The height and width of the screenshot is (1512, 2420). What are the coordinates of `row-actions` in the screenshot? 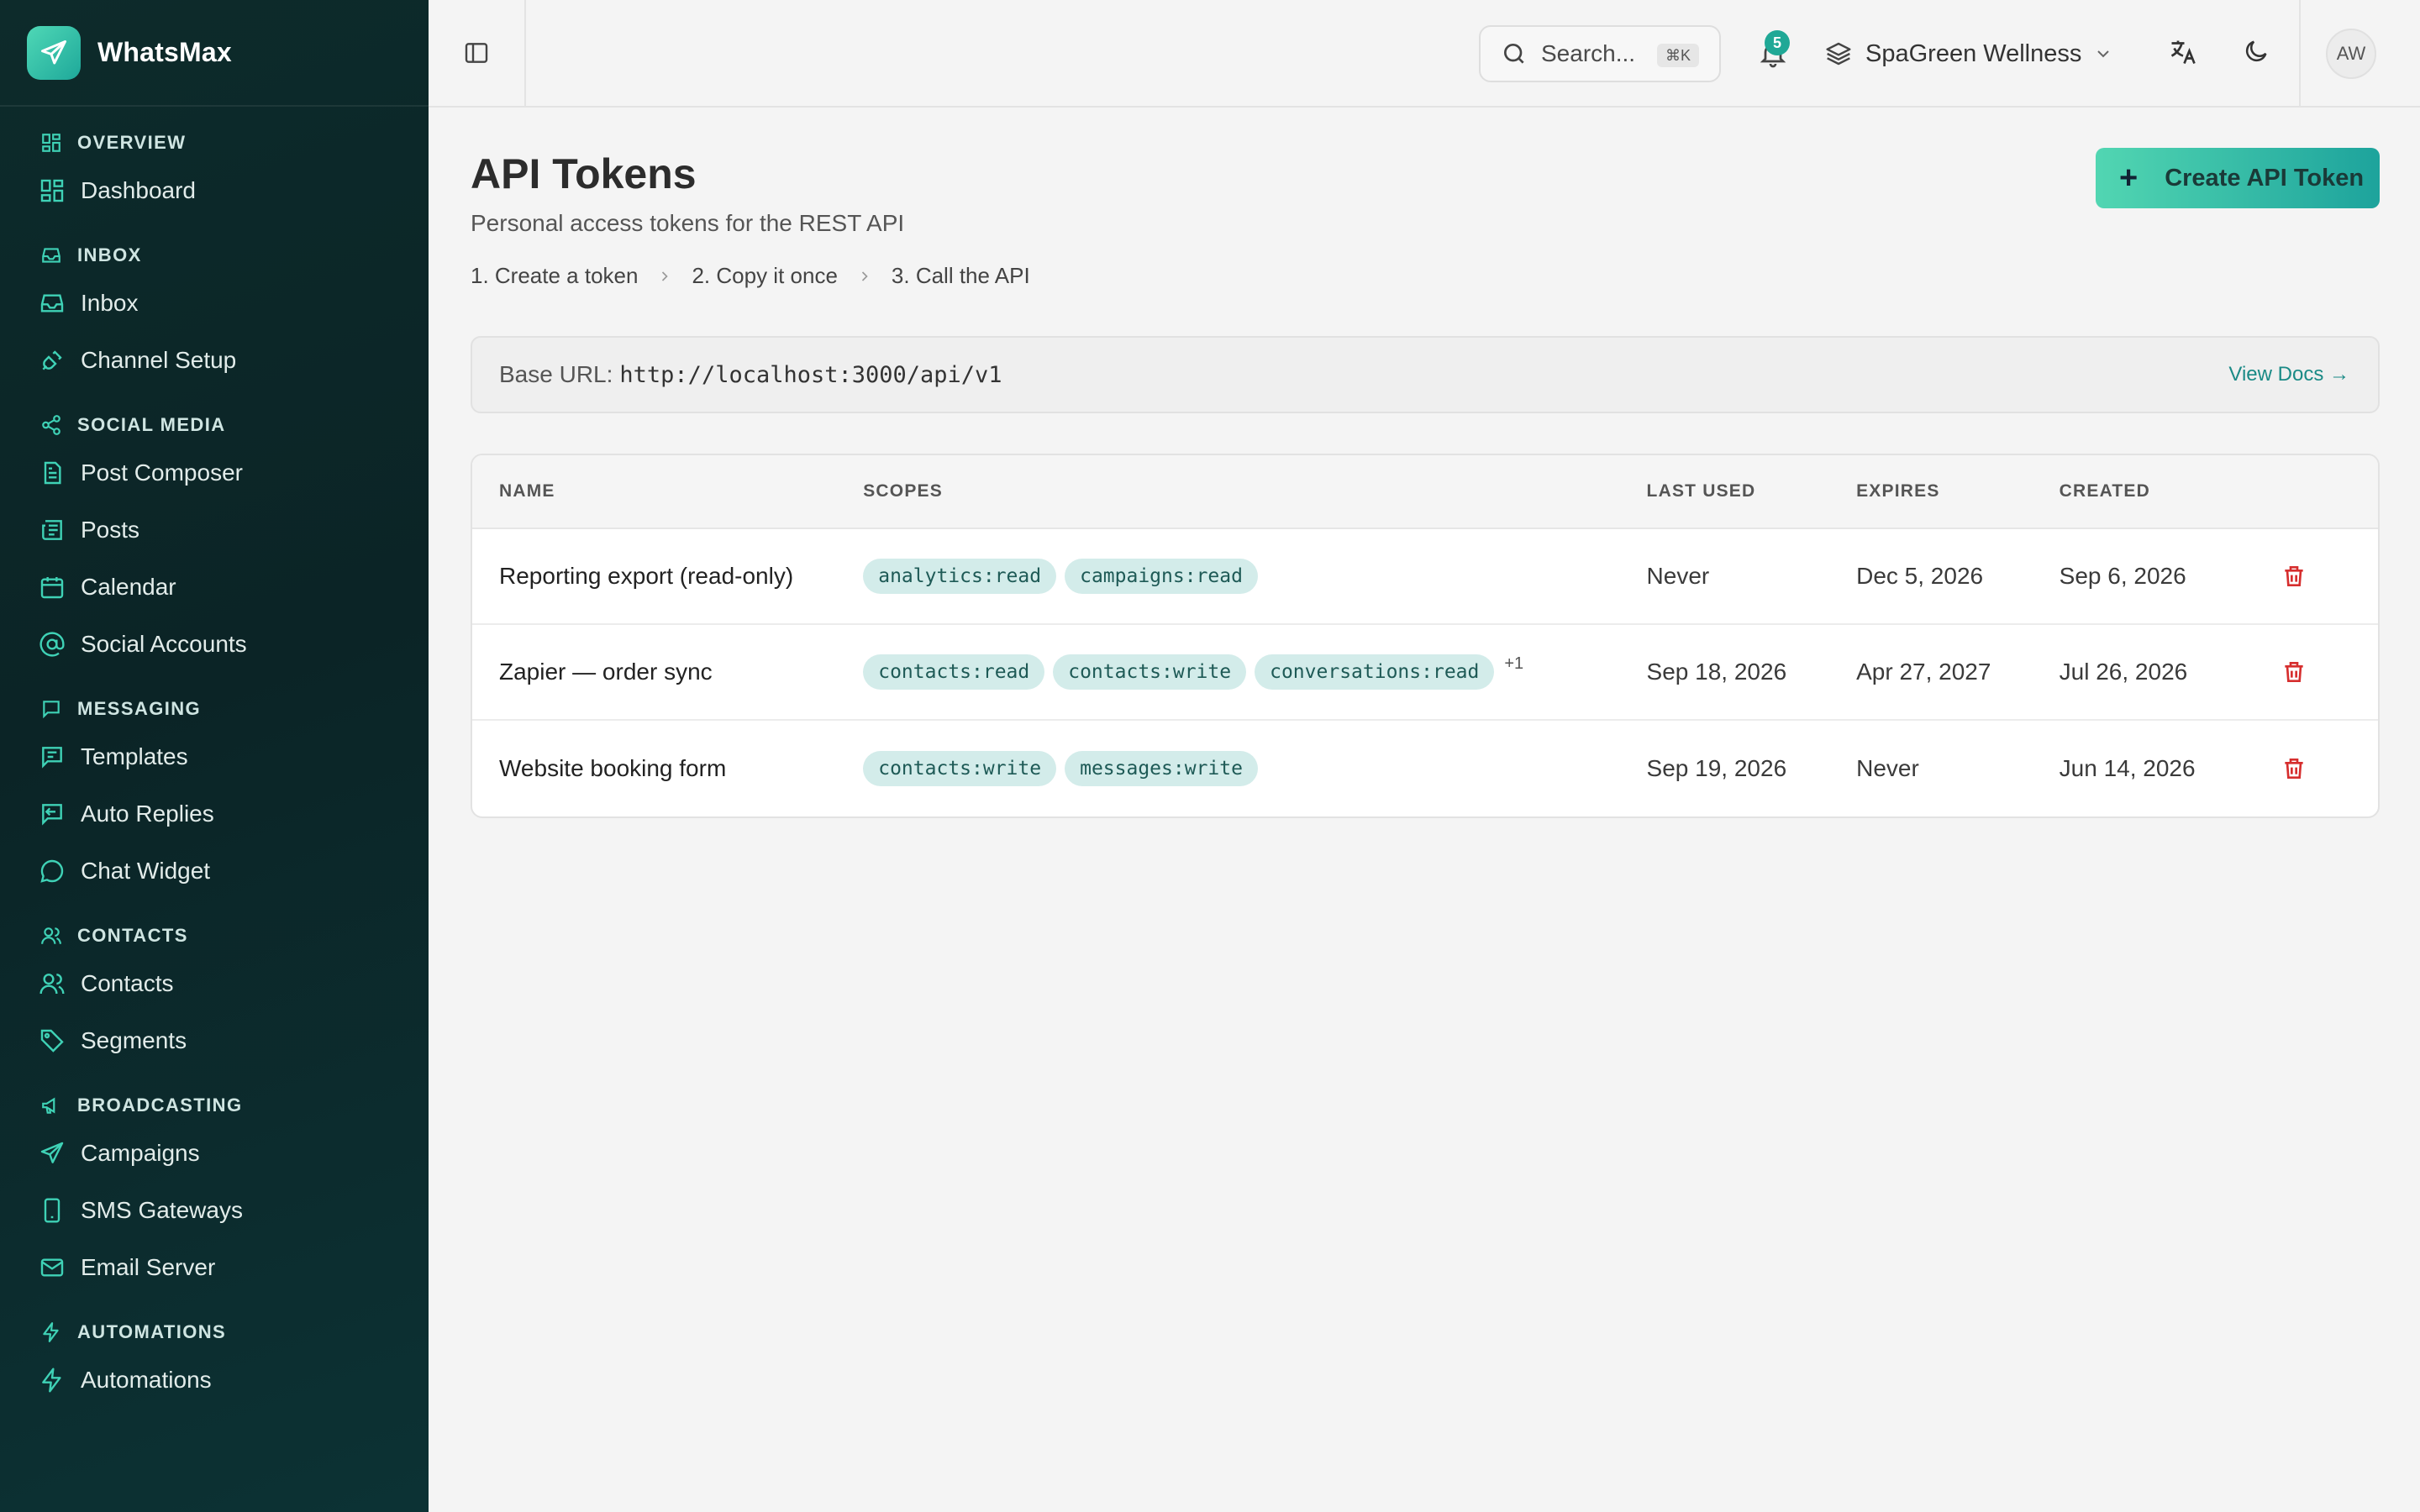 It's located at (2329, 768).